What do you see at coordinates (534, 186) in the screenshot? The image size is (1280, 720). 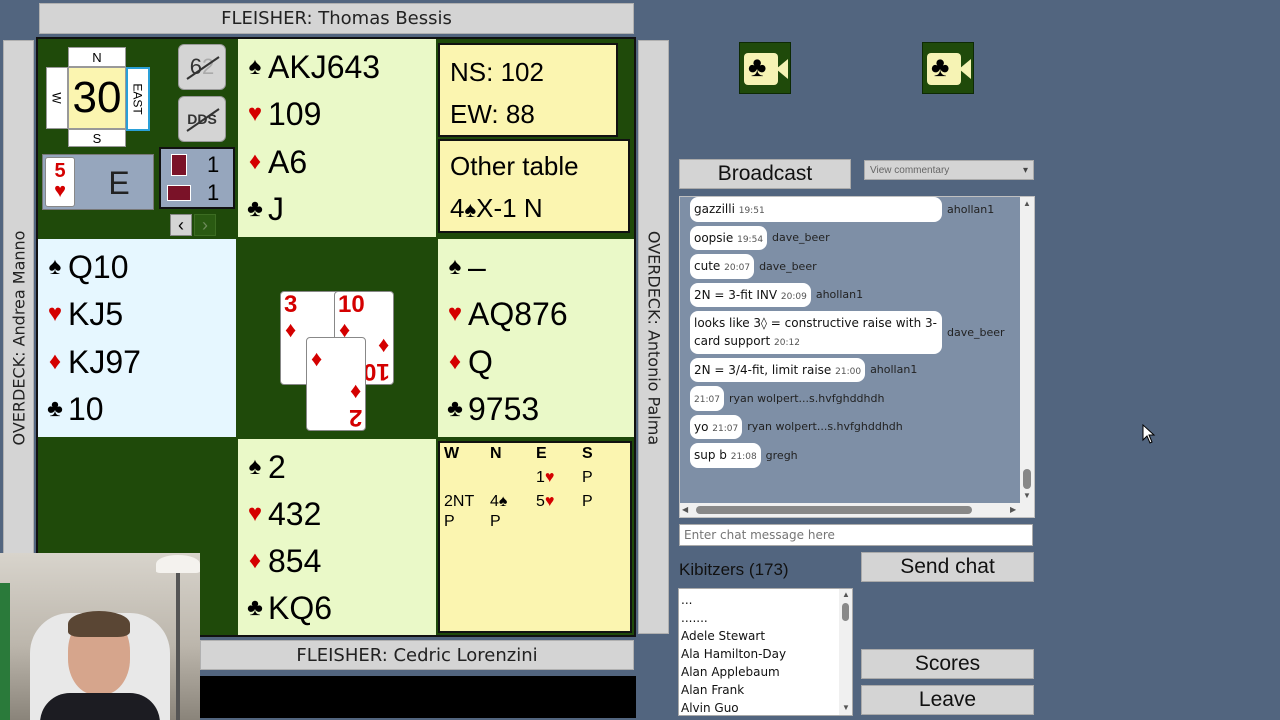 I see `other-table-panel: Other table 4♠X-1 N` at bounding box center [534, 186].